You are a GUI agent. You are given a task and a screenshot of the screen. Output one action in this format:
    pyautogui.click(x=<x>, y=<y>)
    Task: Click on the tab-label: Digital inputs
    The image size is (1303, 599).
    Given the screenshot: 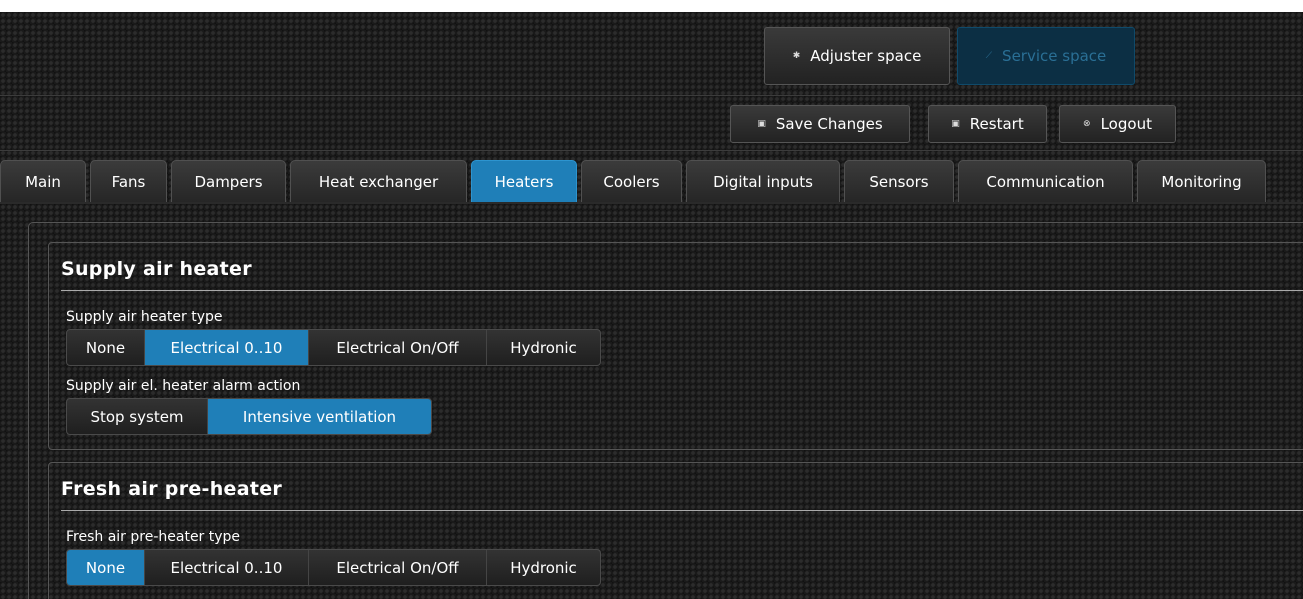 What is the action you would take?
    pyautogui.click(x=763, y=181)
    